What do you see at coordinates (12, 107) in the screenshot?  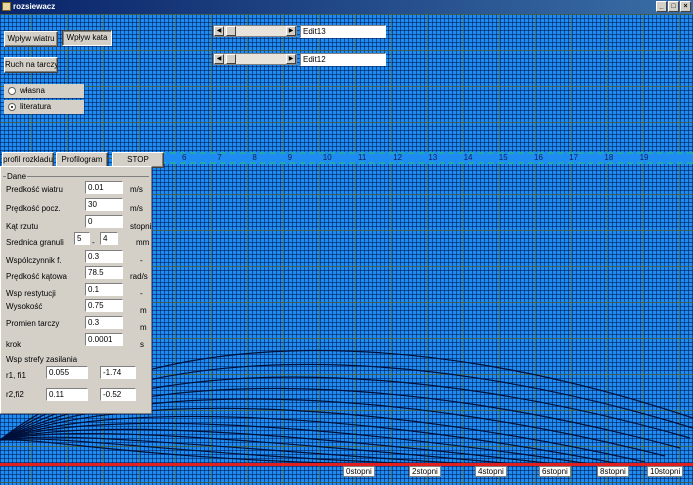 I see `radio-literature-indicator` at bounding box center [12, 107].